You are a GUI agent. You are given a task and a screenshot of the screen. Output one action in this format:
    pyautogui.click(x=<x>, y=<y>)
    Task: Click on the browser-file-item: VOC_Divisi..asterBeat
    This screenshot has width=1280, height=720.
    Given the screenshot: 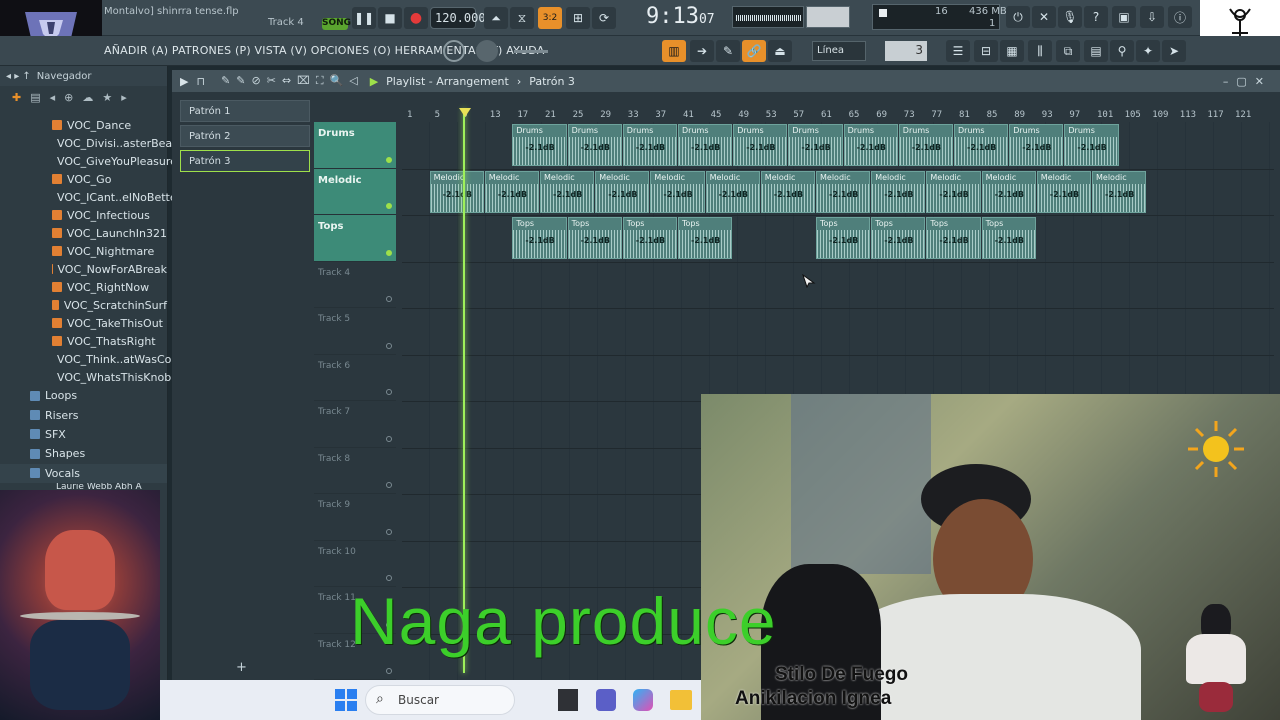 What is the action you would take?
    pyautogui.click(x=114, y=143)
    